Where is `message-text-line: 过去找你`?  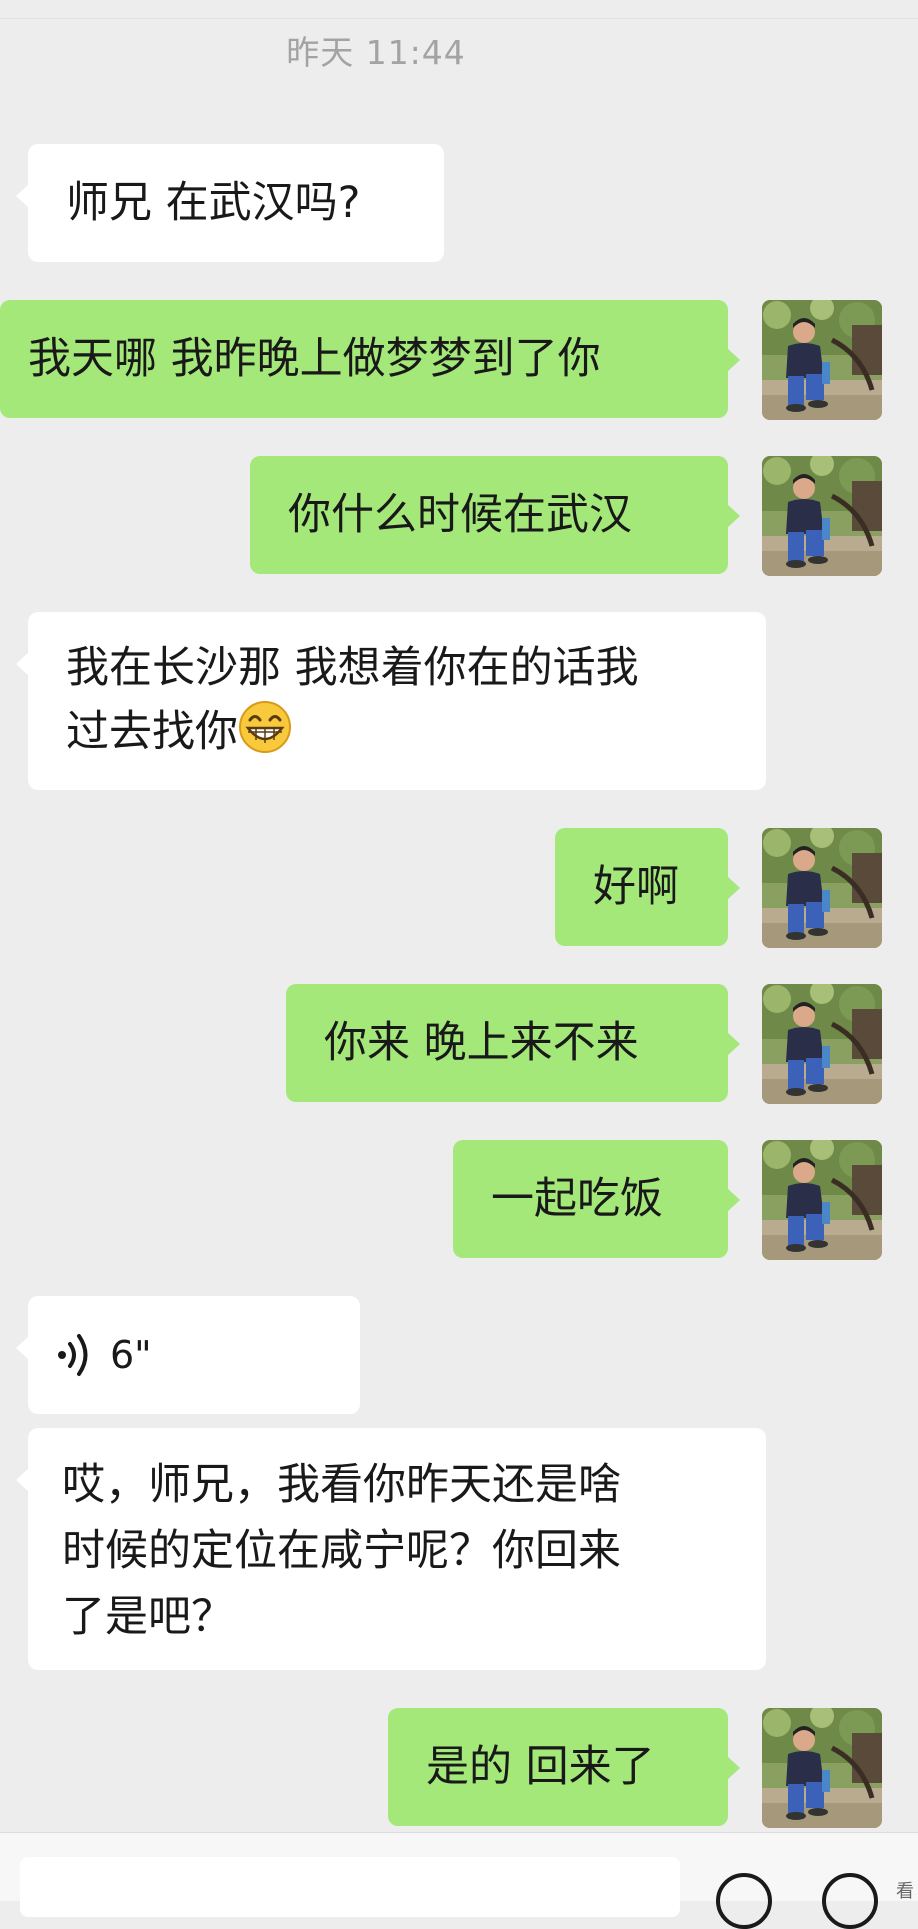
message-text-line: 过去找你 is located at coordinates (152, 732).